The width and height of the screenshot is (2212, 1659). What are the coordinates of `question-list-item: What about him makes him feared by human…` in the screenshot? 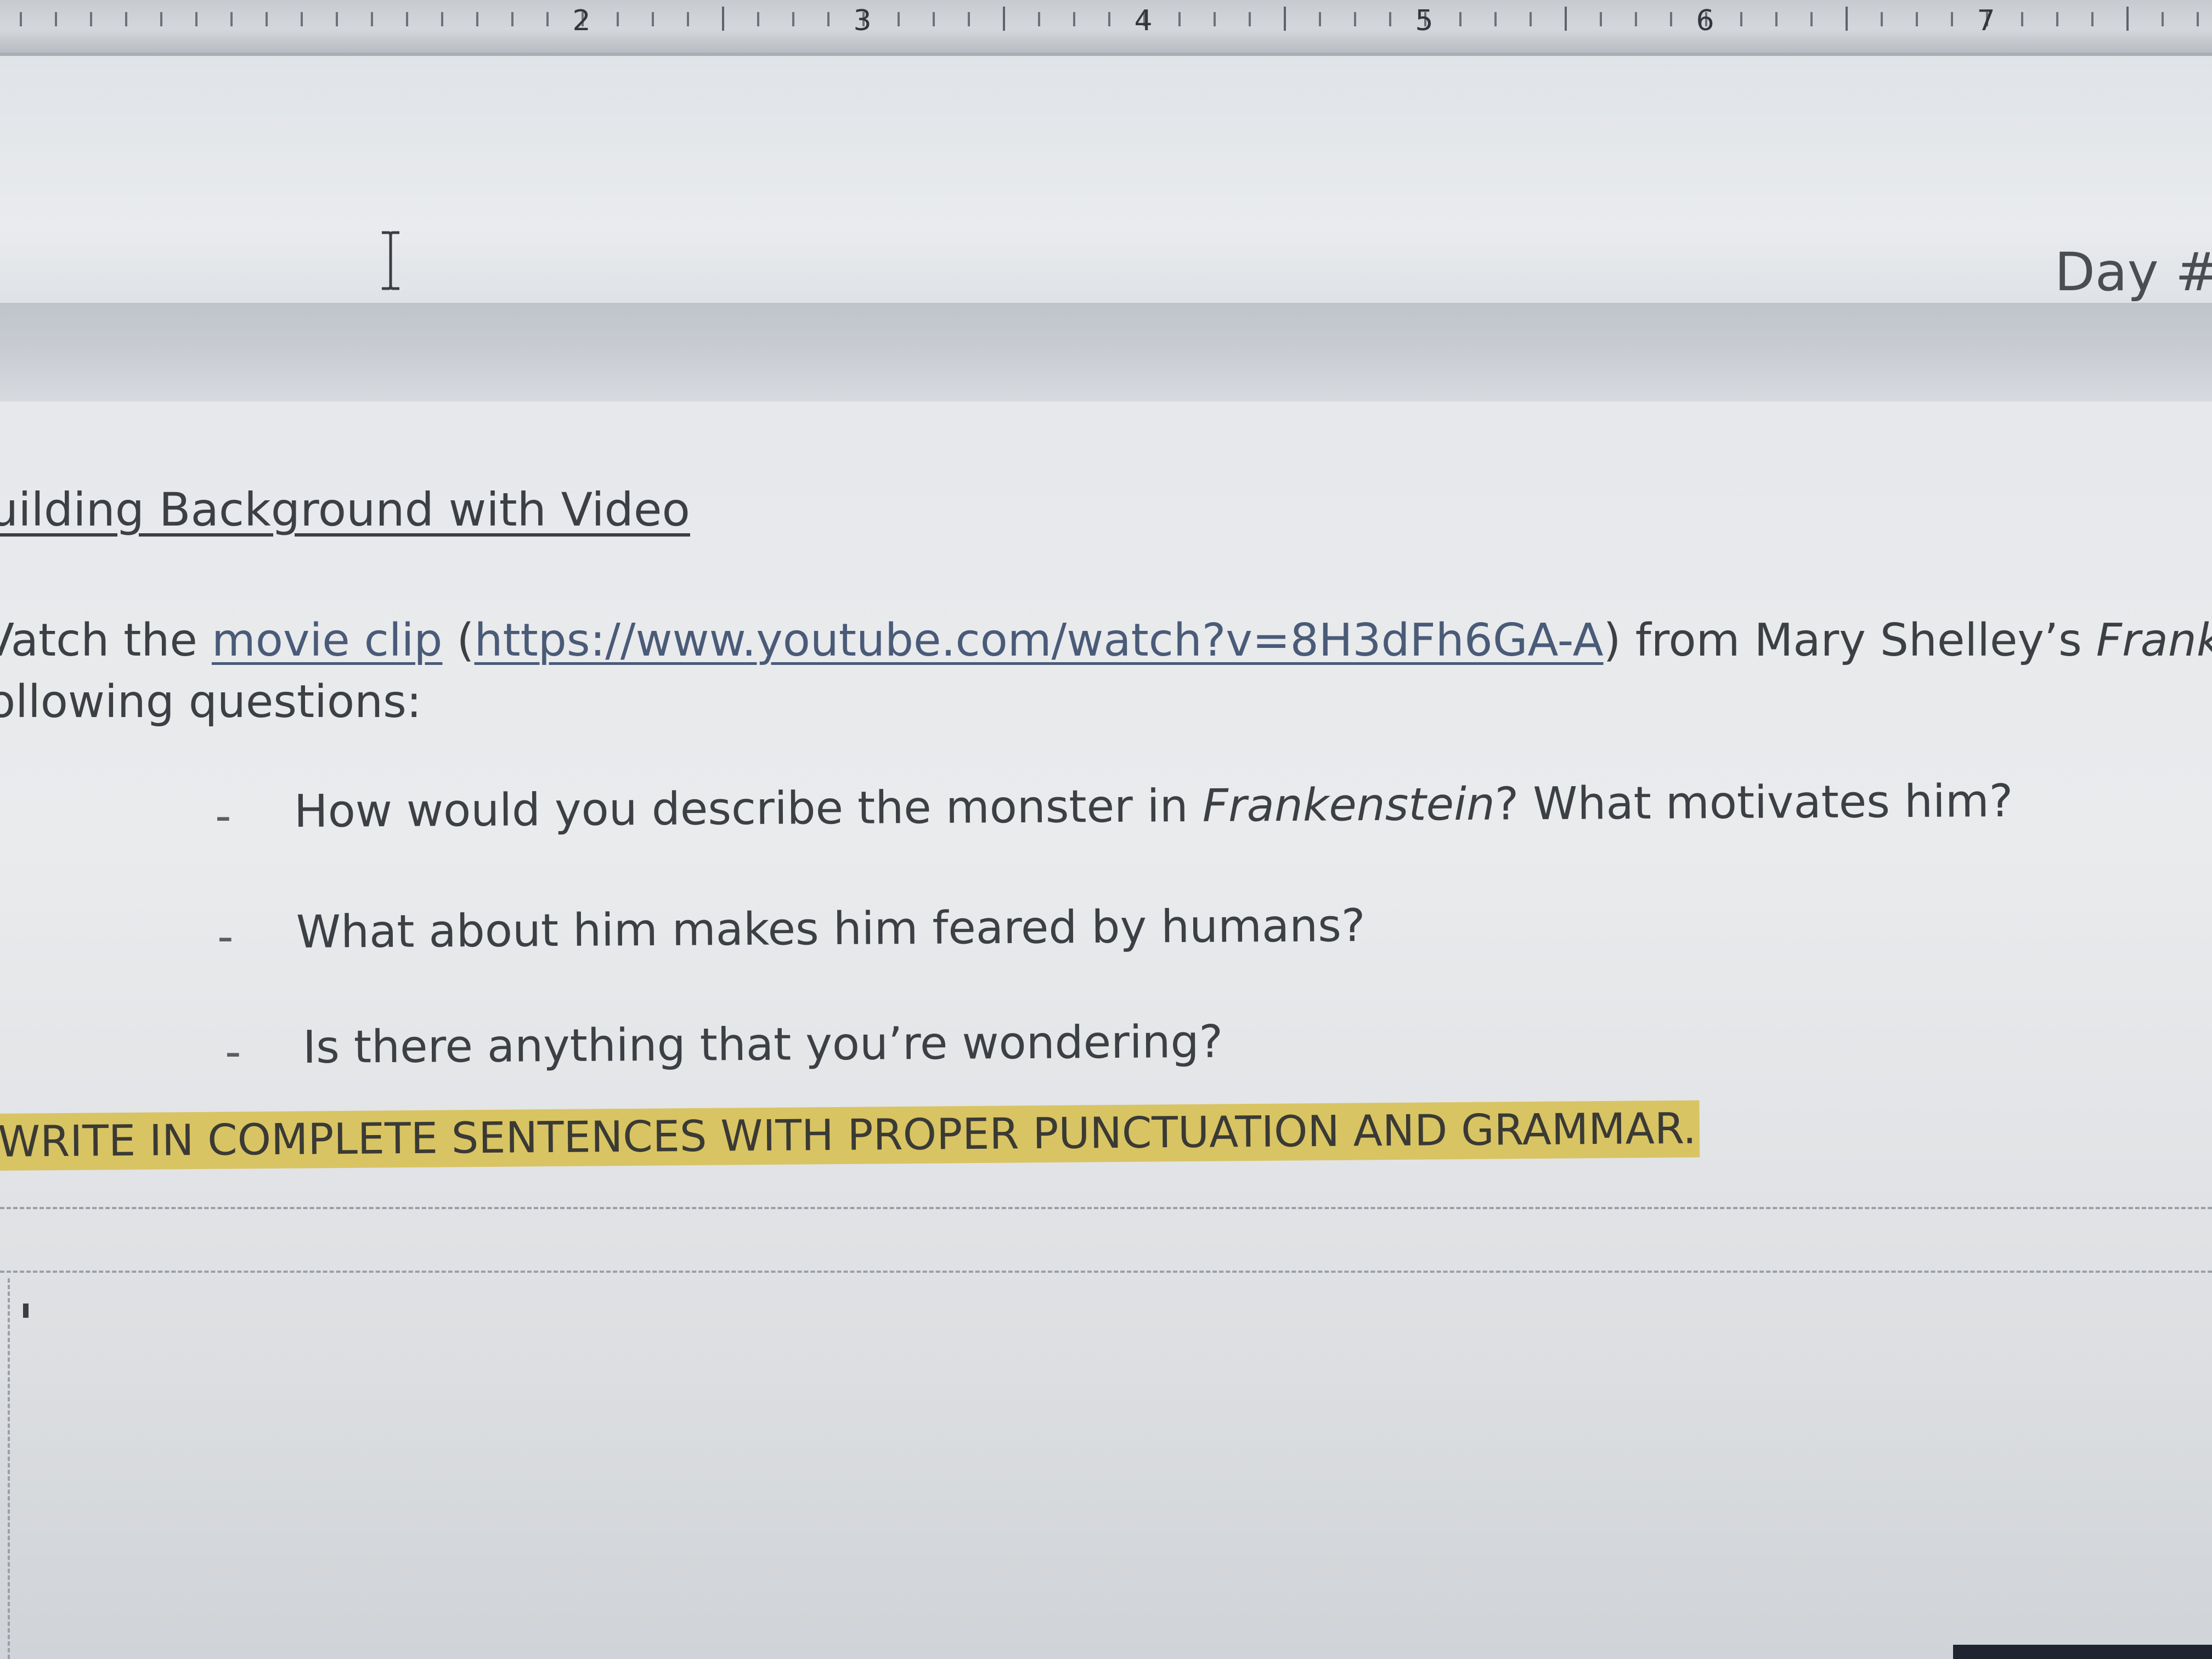 It's located at (830, 929).